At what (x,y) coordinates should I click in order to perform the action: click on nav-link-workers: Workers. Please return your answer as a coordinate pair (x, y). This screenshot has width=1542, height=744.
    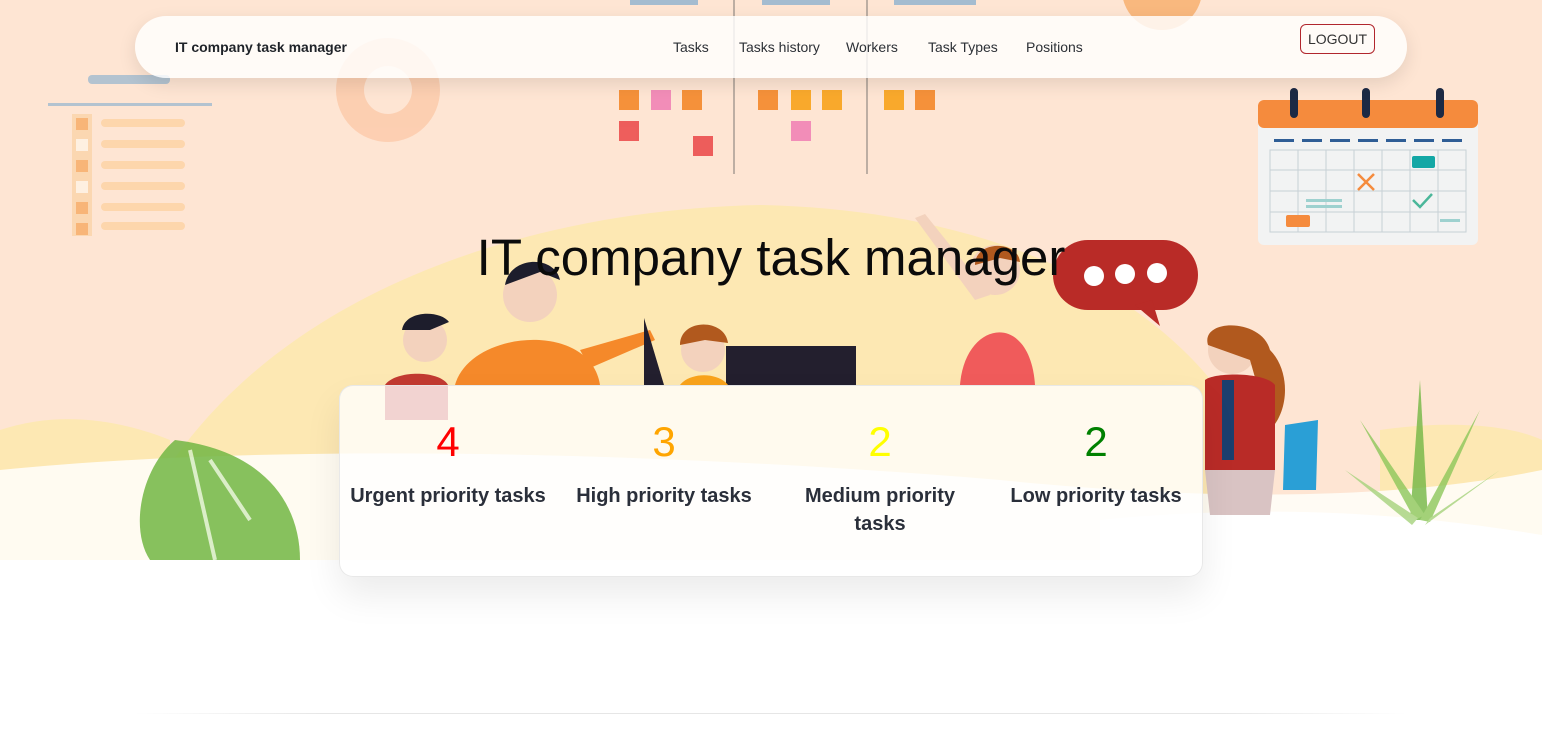
    Looking at the image, I should click on (872, 47).